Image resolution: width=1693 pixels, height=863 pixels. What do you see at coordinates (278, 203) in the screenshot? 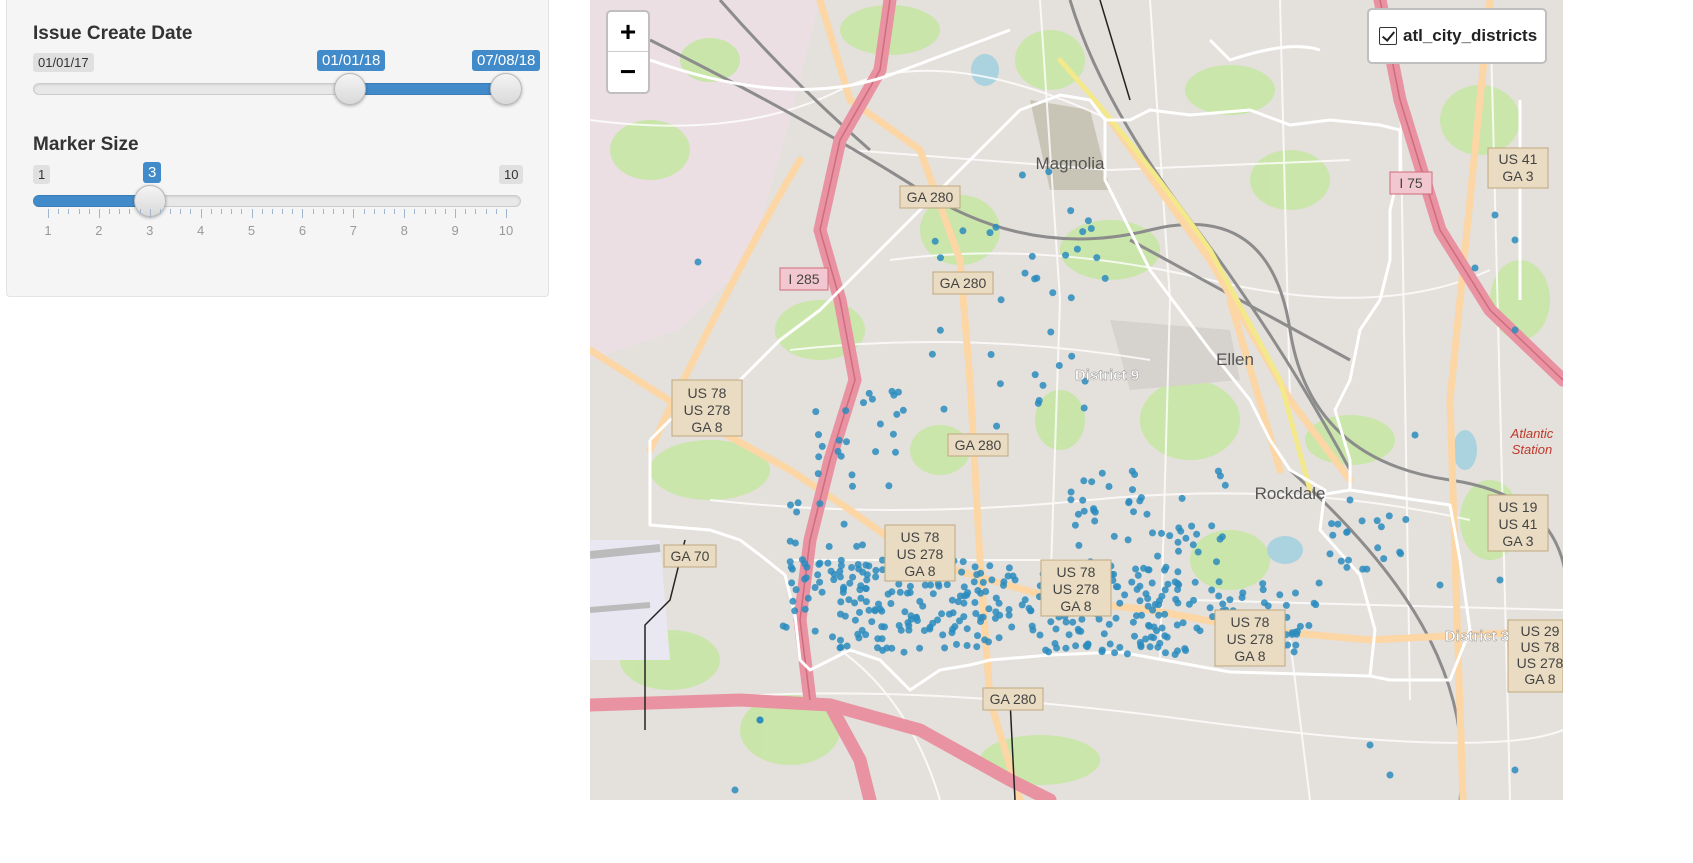
I see `marker-size-slider: 1 3 10 1 2 3 4 5 6 7 8 9 10` at bounding box center [278, 203].